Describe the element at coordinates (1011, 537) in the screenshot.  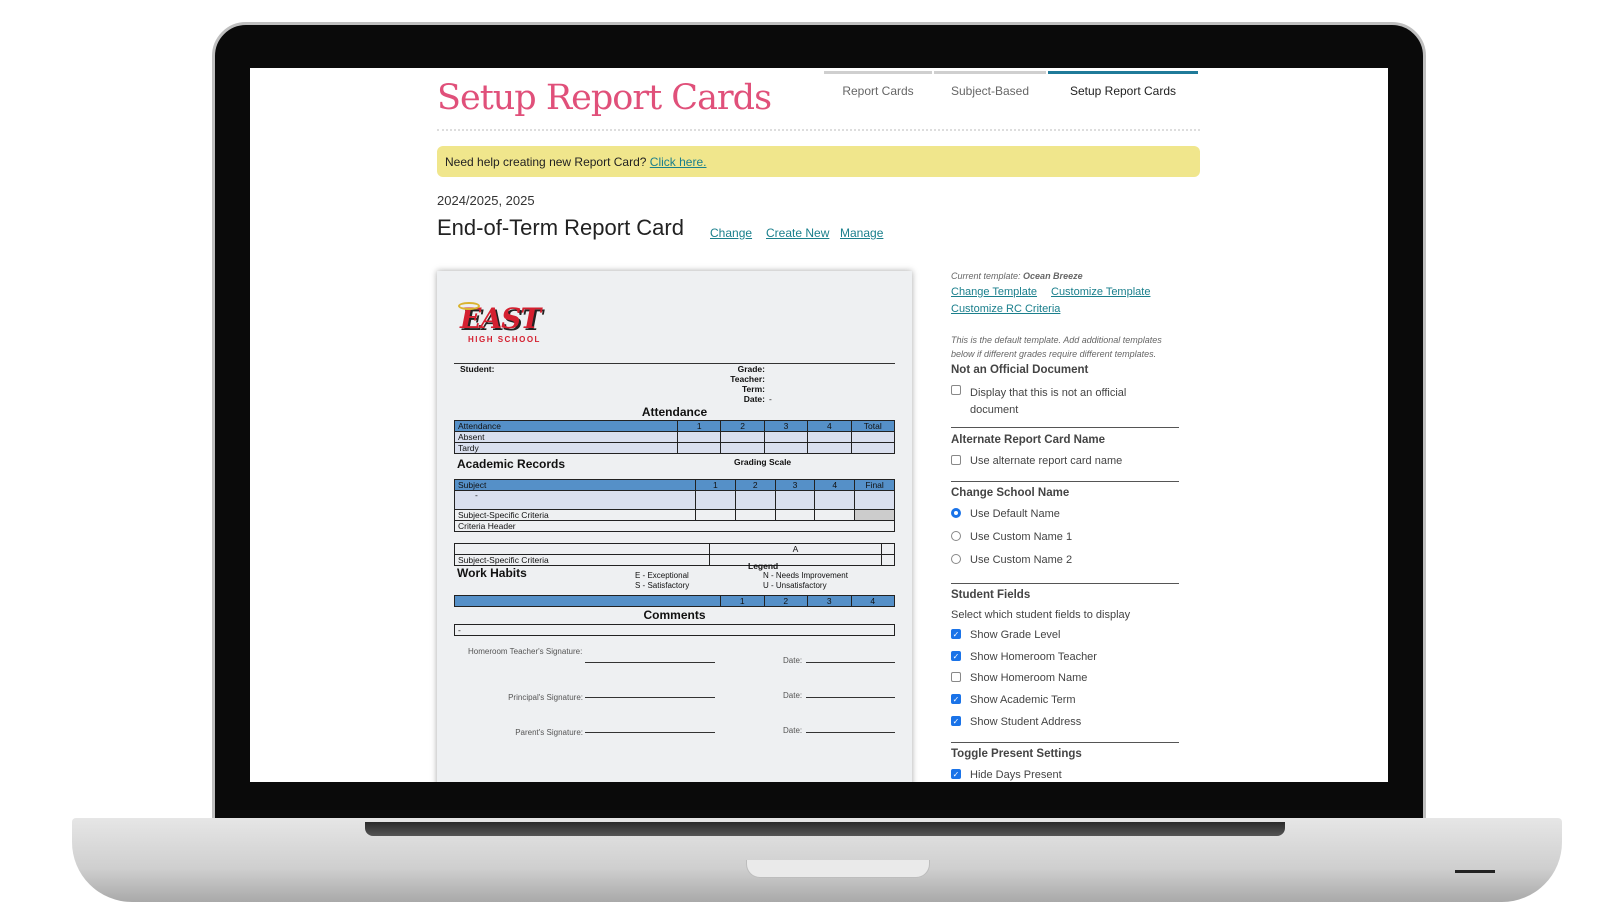
I see `radio-custom-name-1: Use Custom Name 1` at that location.